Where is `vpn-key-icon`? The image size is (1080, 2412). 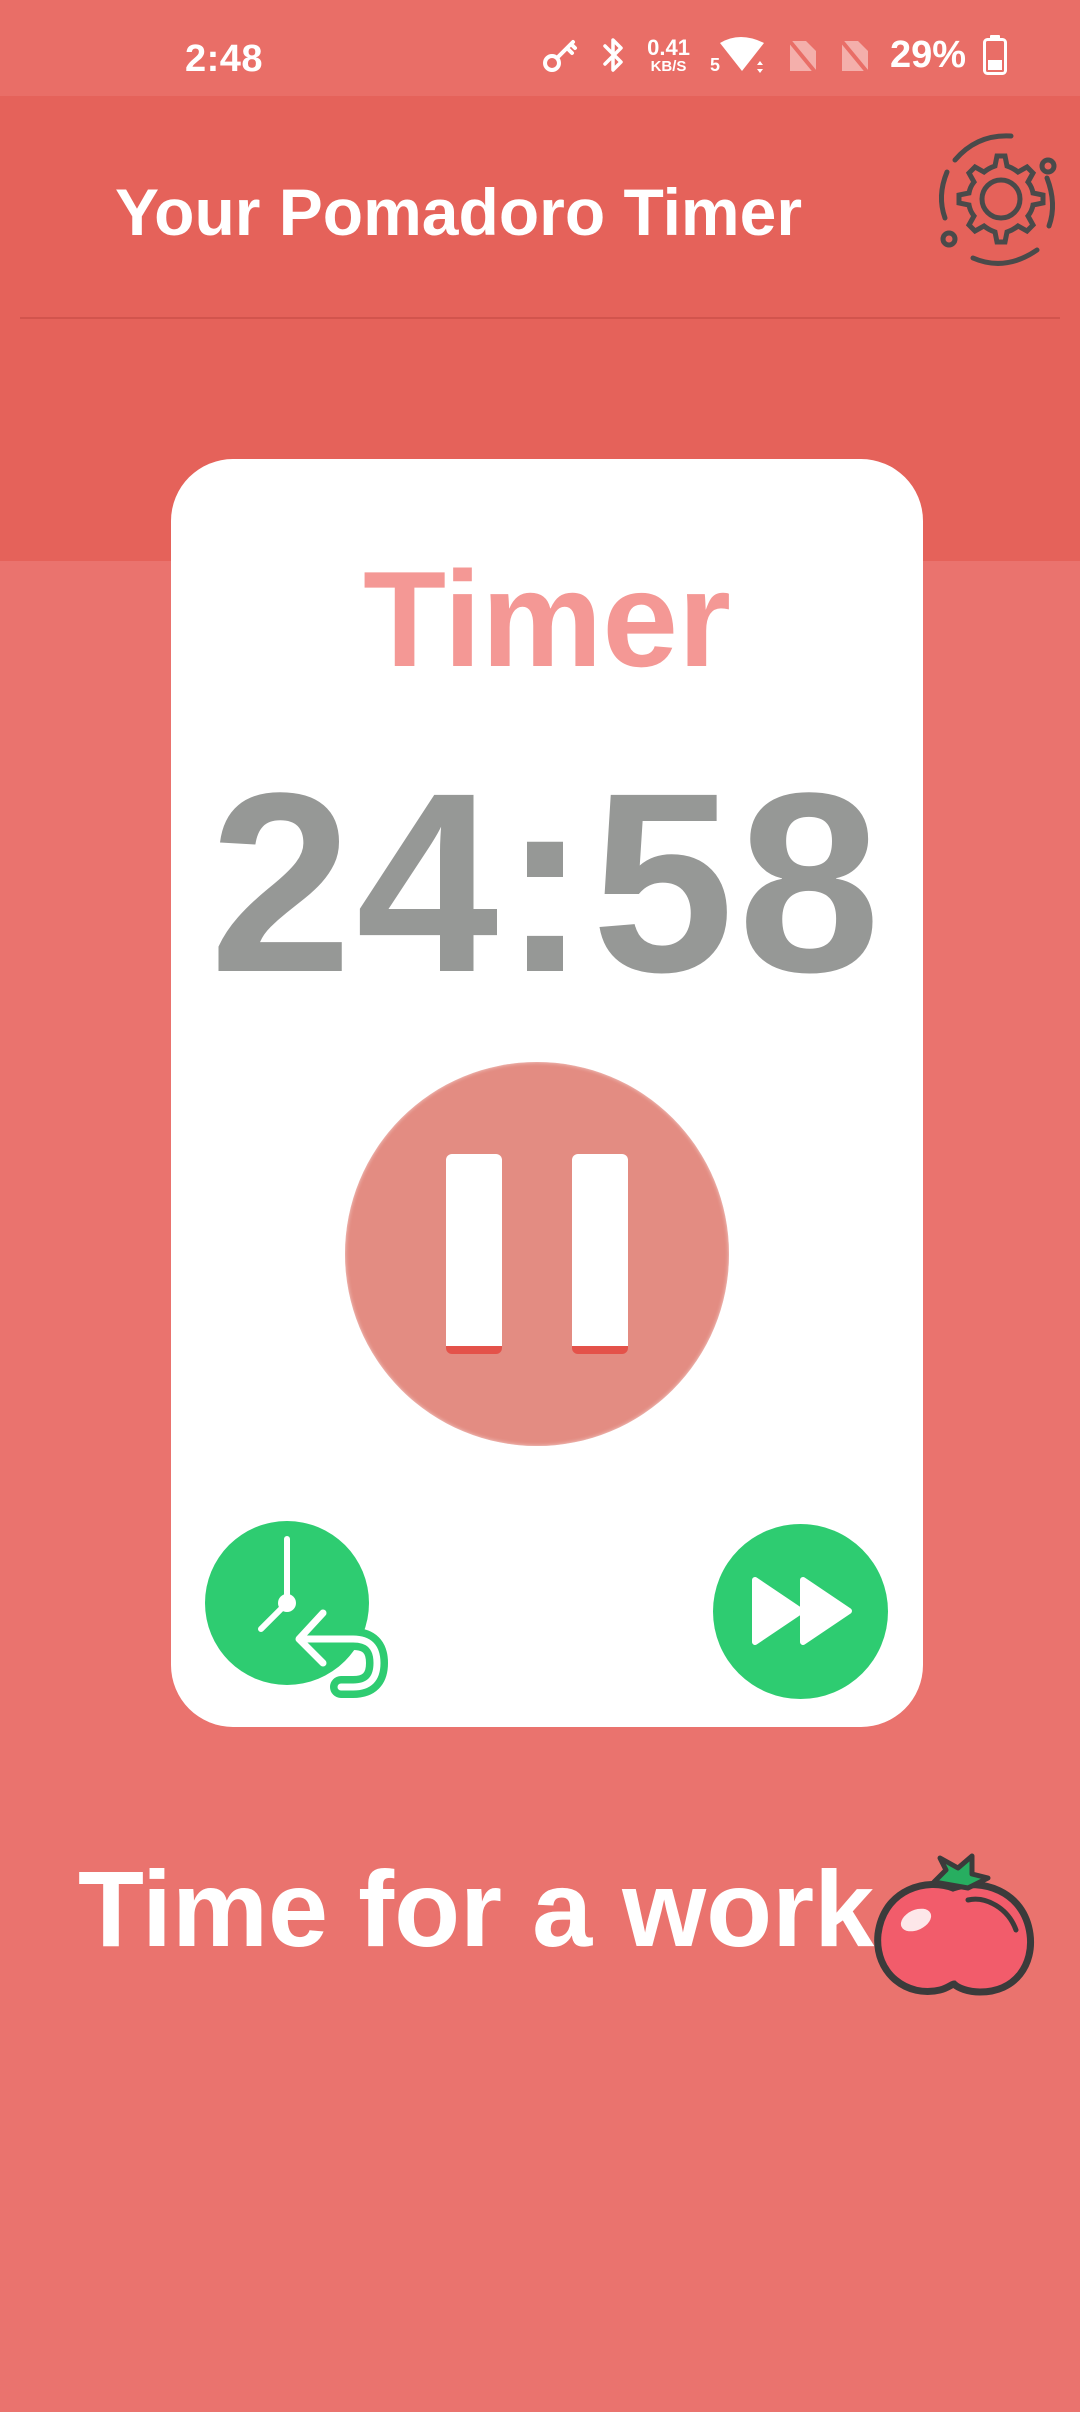
vpn-key-icon is located at coordinates (561, 55).